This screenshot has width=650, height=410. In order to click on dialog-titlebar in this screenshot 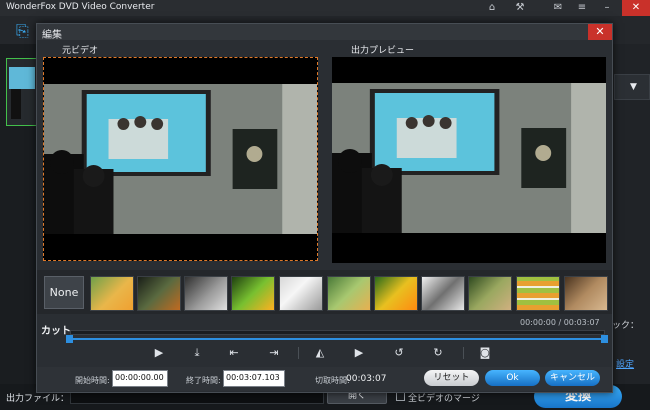, I will do `click(324, 32)`.